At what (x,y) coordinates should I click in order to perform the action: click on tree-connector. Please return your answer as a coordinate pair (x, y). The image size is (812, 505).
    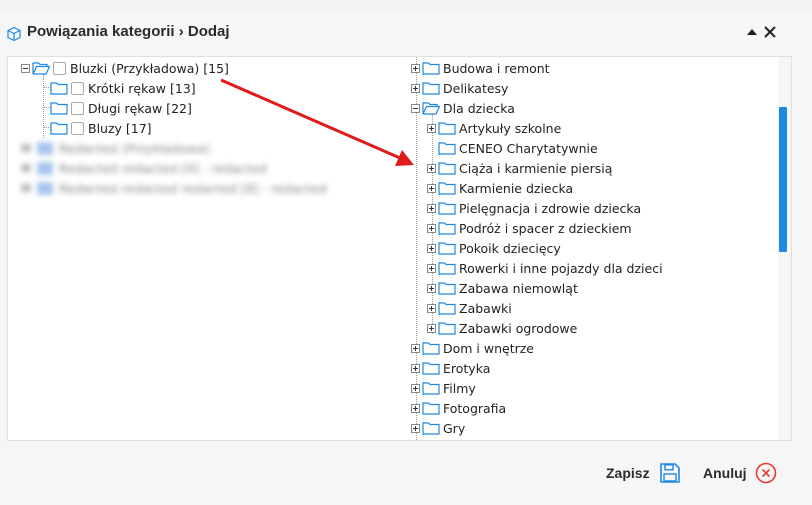
    Looking at the image, I should click on (43, 106).